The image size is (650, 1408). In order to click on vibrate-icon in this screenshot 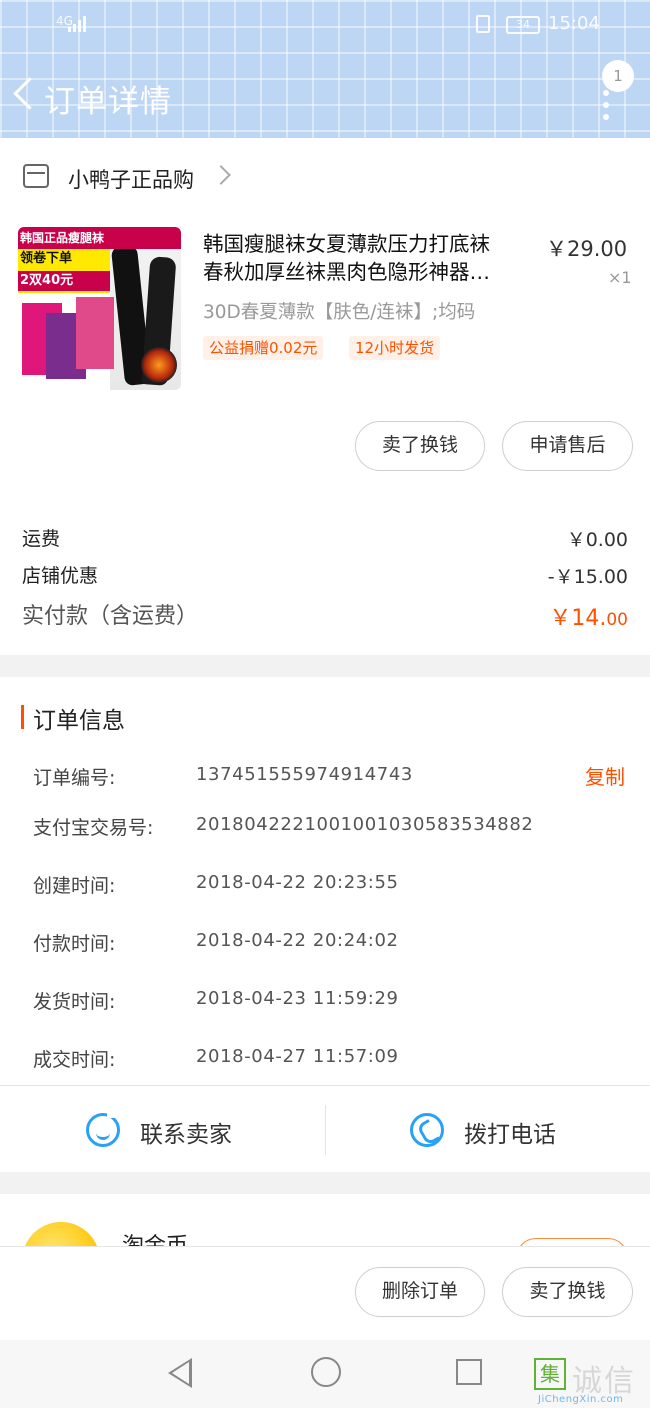, I will do `click(483, 24)`.